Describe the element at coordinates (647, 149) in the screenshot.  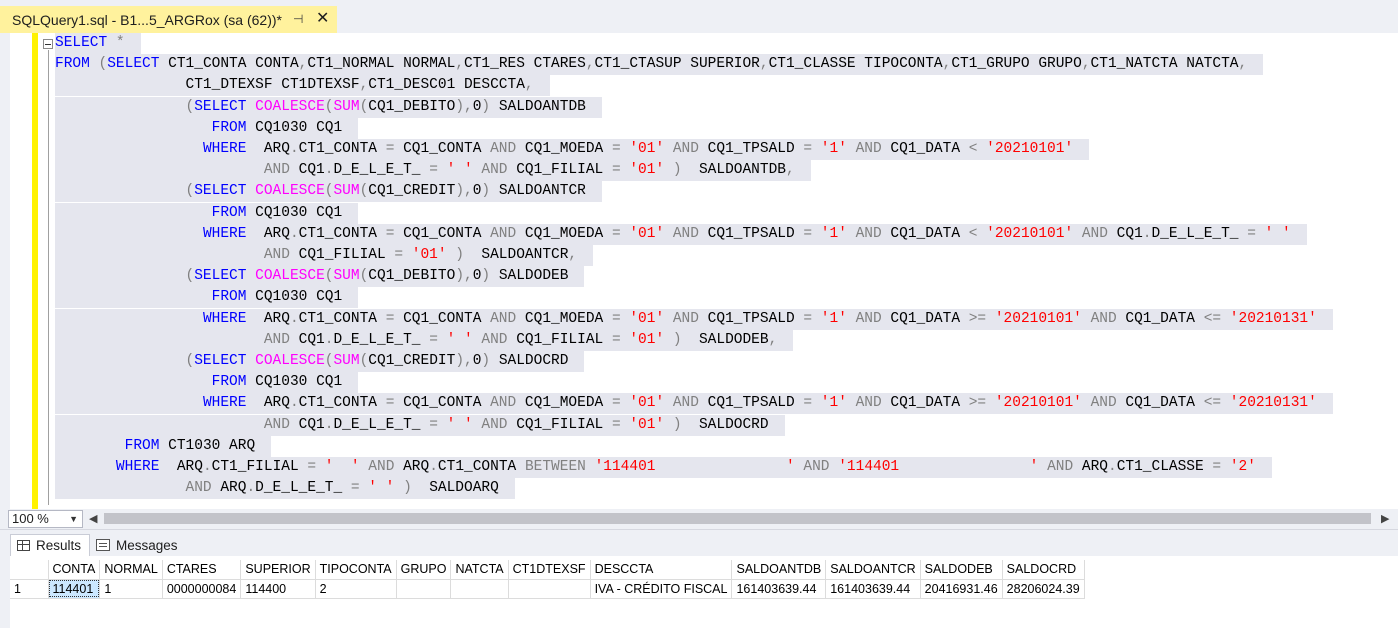
I see `code-token: '01'` at that location.